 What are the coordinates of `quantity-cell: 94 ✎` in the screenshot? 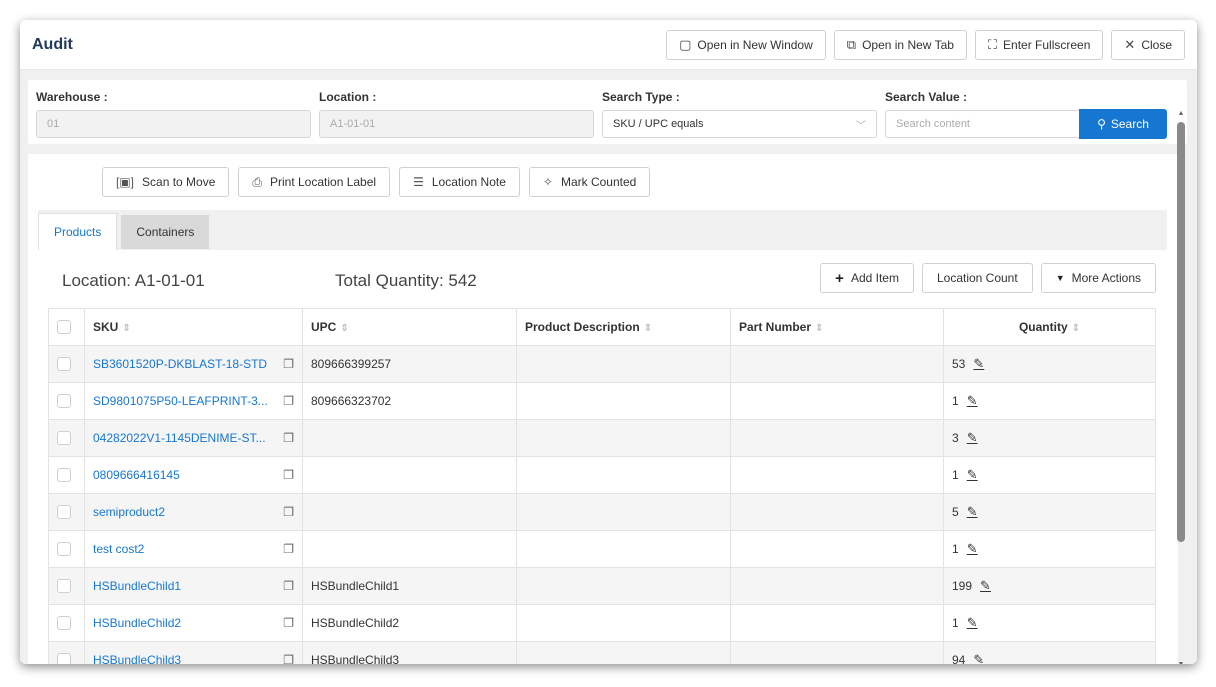 It's located at (1049, 652).